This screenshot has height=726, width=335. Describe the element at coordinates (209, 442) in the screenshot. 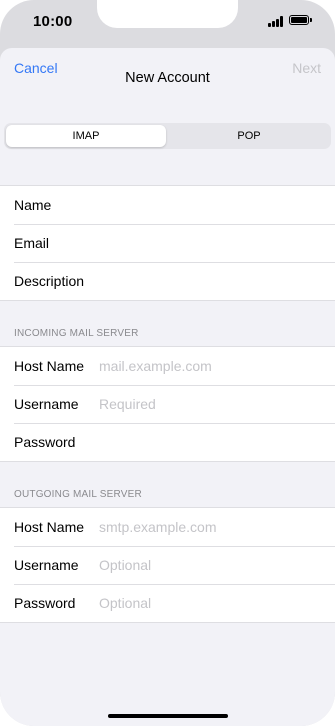

I see `incoming-password-field` at that location.